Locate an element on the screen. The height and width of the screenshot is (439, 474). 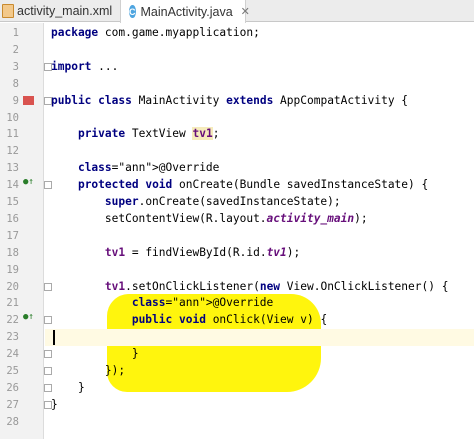
code-line: 28 is located at coordinates (237, 422).